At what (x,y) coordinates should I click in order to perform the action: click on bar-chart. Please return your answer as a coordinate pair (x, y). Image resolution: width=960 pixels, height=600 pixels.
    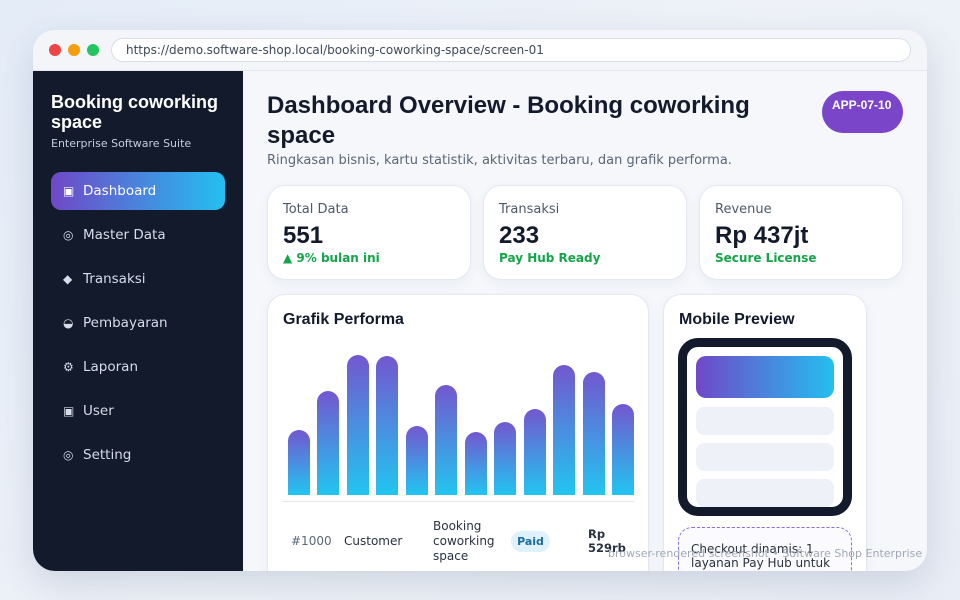
    Looking at the image, I should click on (458, 420).